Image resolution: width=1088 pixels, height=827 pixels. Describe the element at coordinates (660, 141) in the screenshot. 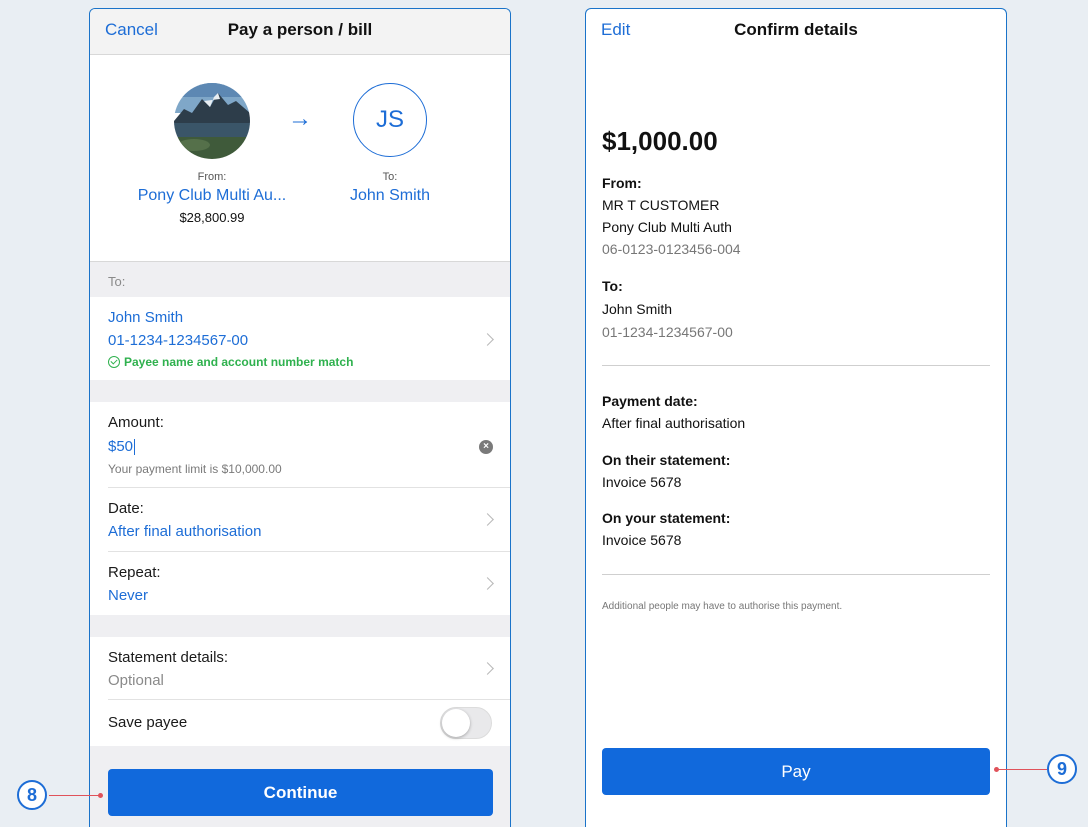

I see `payment-amount: $1,000.00` at that location.